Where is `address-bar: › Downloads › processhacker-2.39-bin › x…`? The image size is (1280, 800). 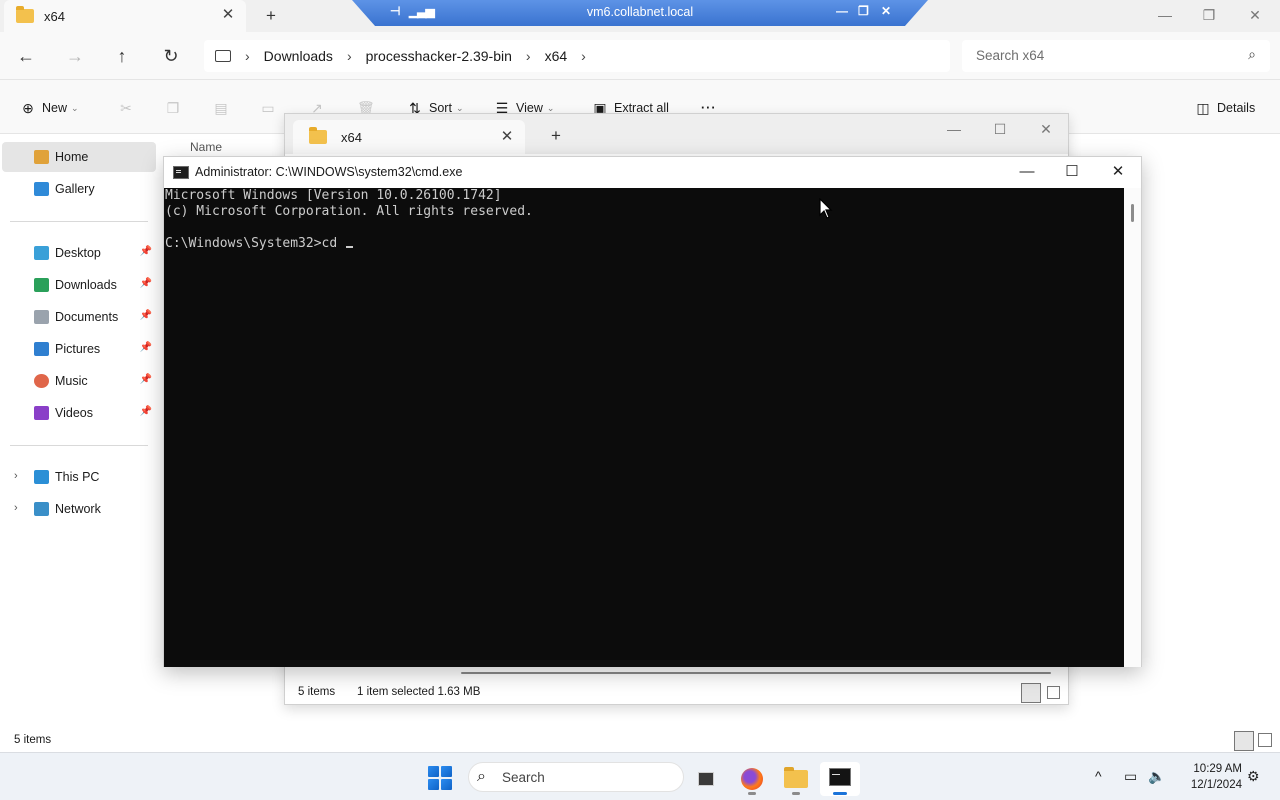
address-bar: › Downloads › processhacker-2.39-bin › x… is located at coordinates (577, 56).